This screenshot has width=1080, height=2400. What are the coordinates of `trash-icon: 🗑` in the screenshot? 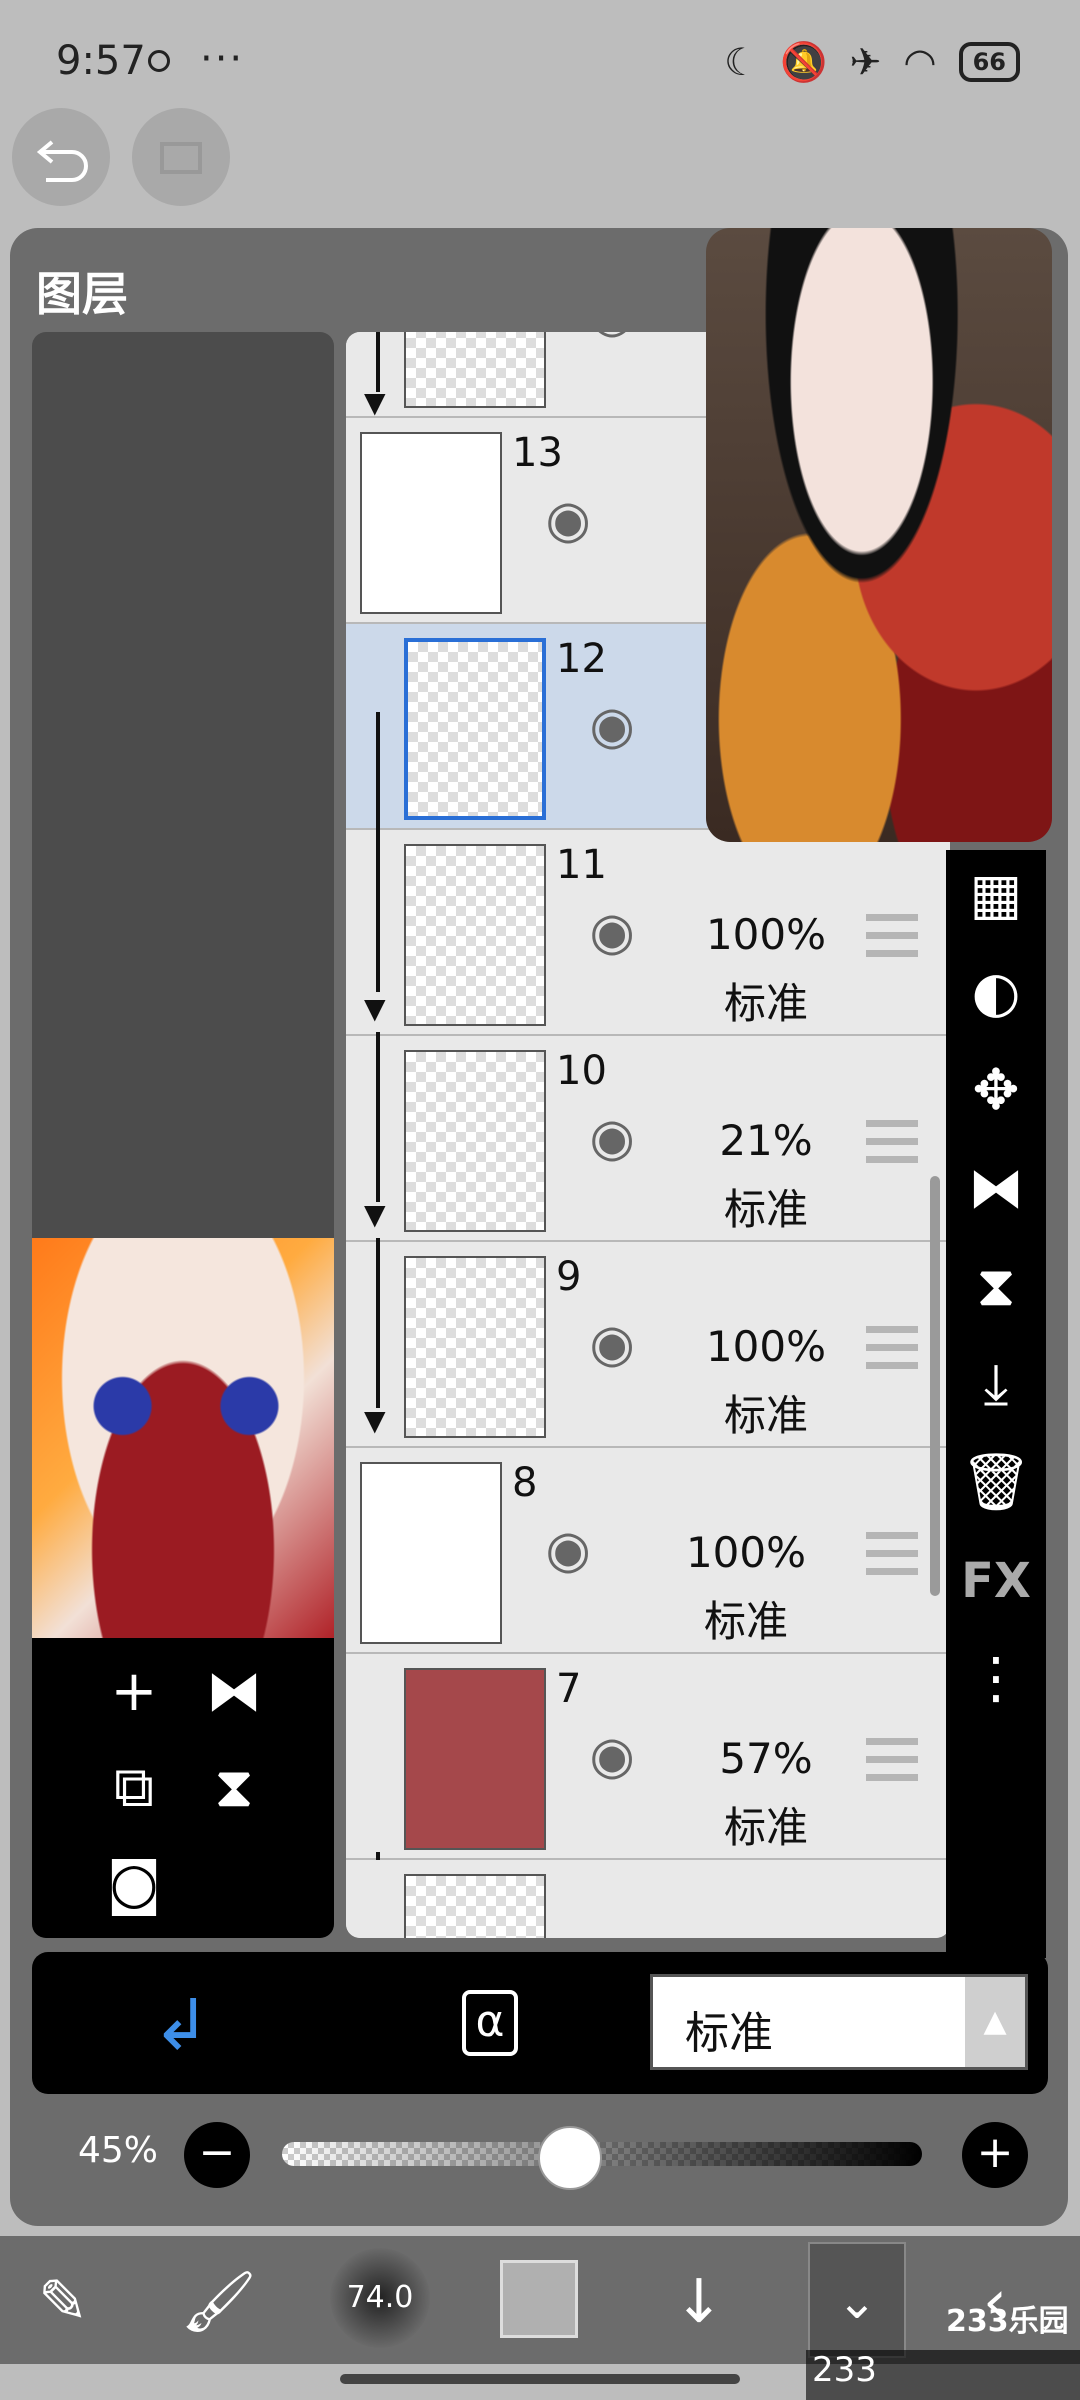 It's located at (996, 1483).